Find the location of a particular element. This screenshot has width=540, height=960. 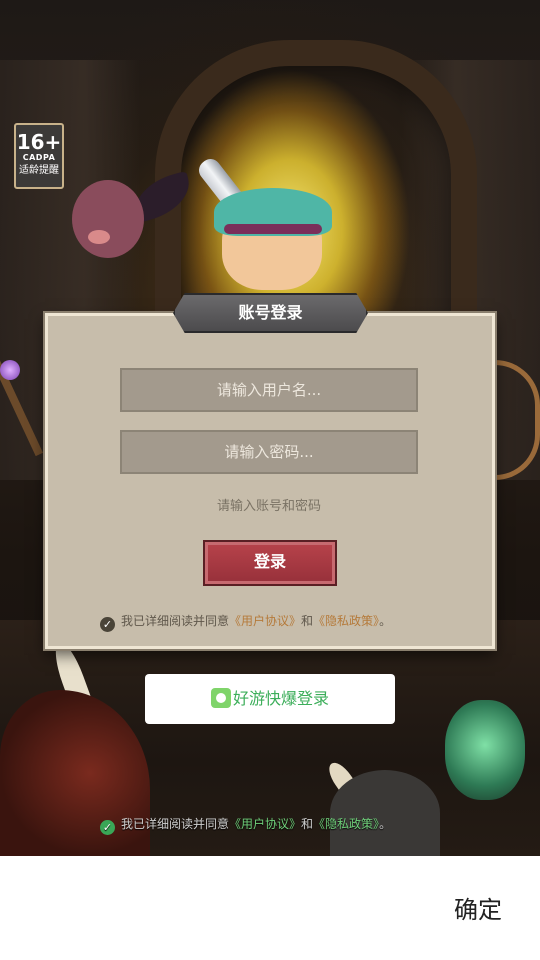

age-rating: 16+ is located at coordinates (39, 142).